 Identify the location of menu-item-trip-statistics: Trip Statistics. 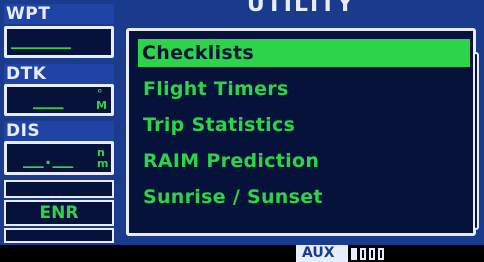
(217, 125).